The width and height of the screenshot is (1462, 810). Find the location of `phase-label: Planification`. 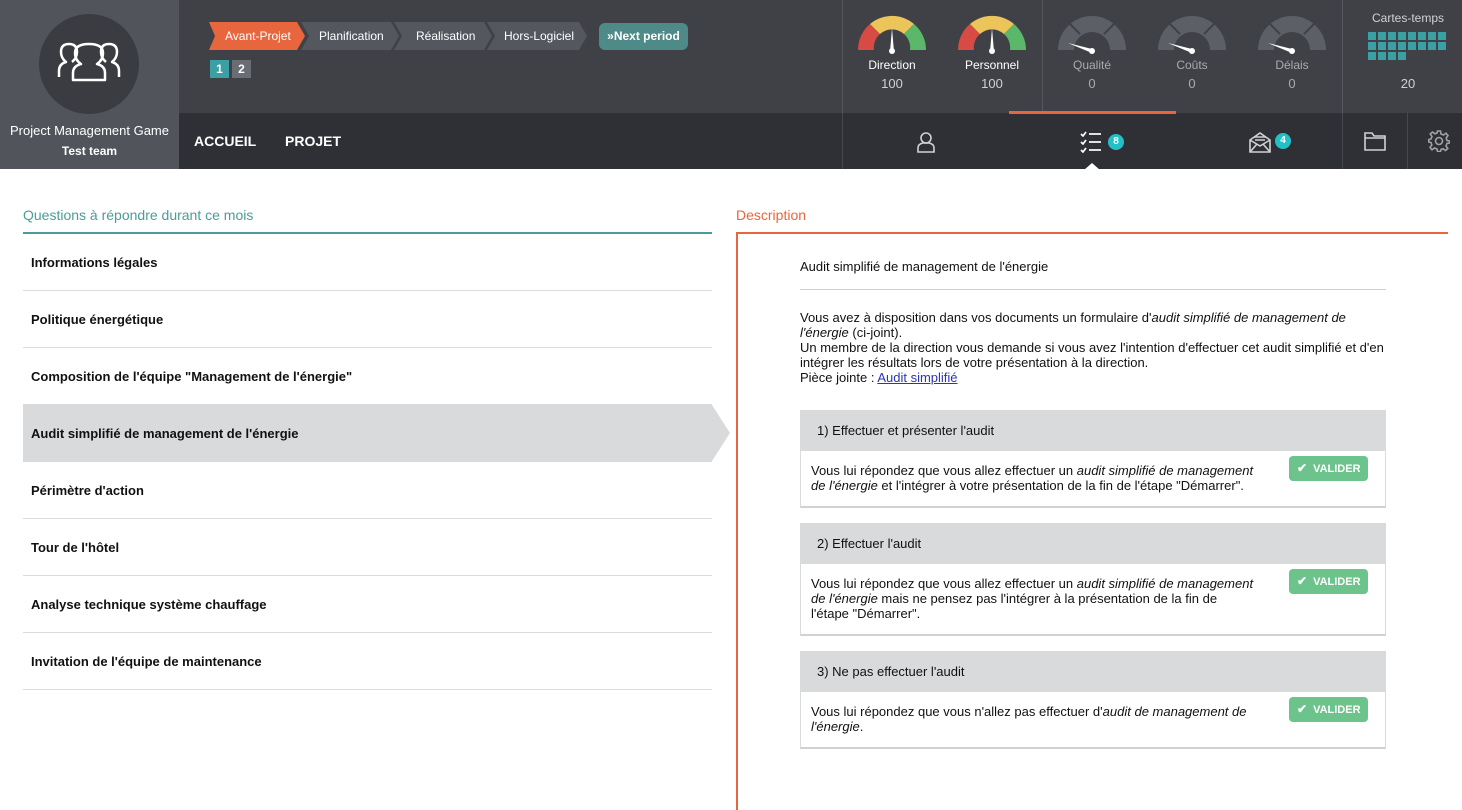

phase-label: Planification is located at coordinates (351, 36).